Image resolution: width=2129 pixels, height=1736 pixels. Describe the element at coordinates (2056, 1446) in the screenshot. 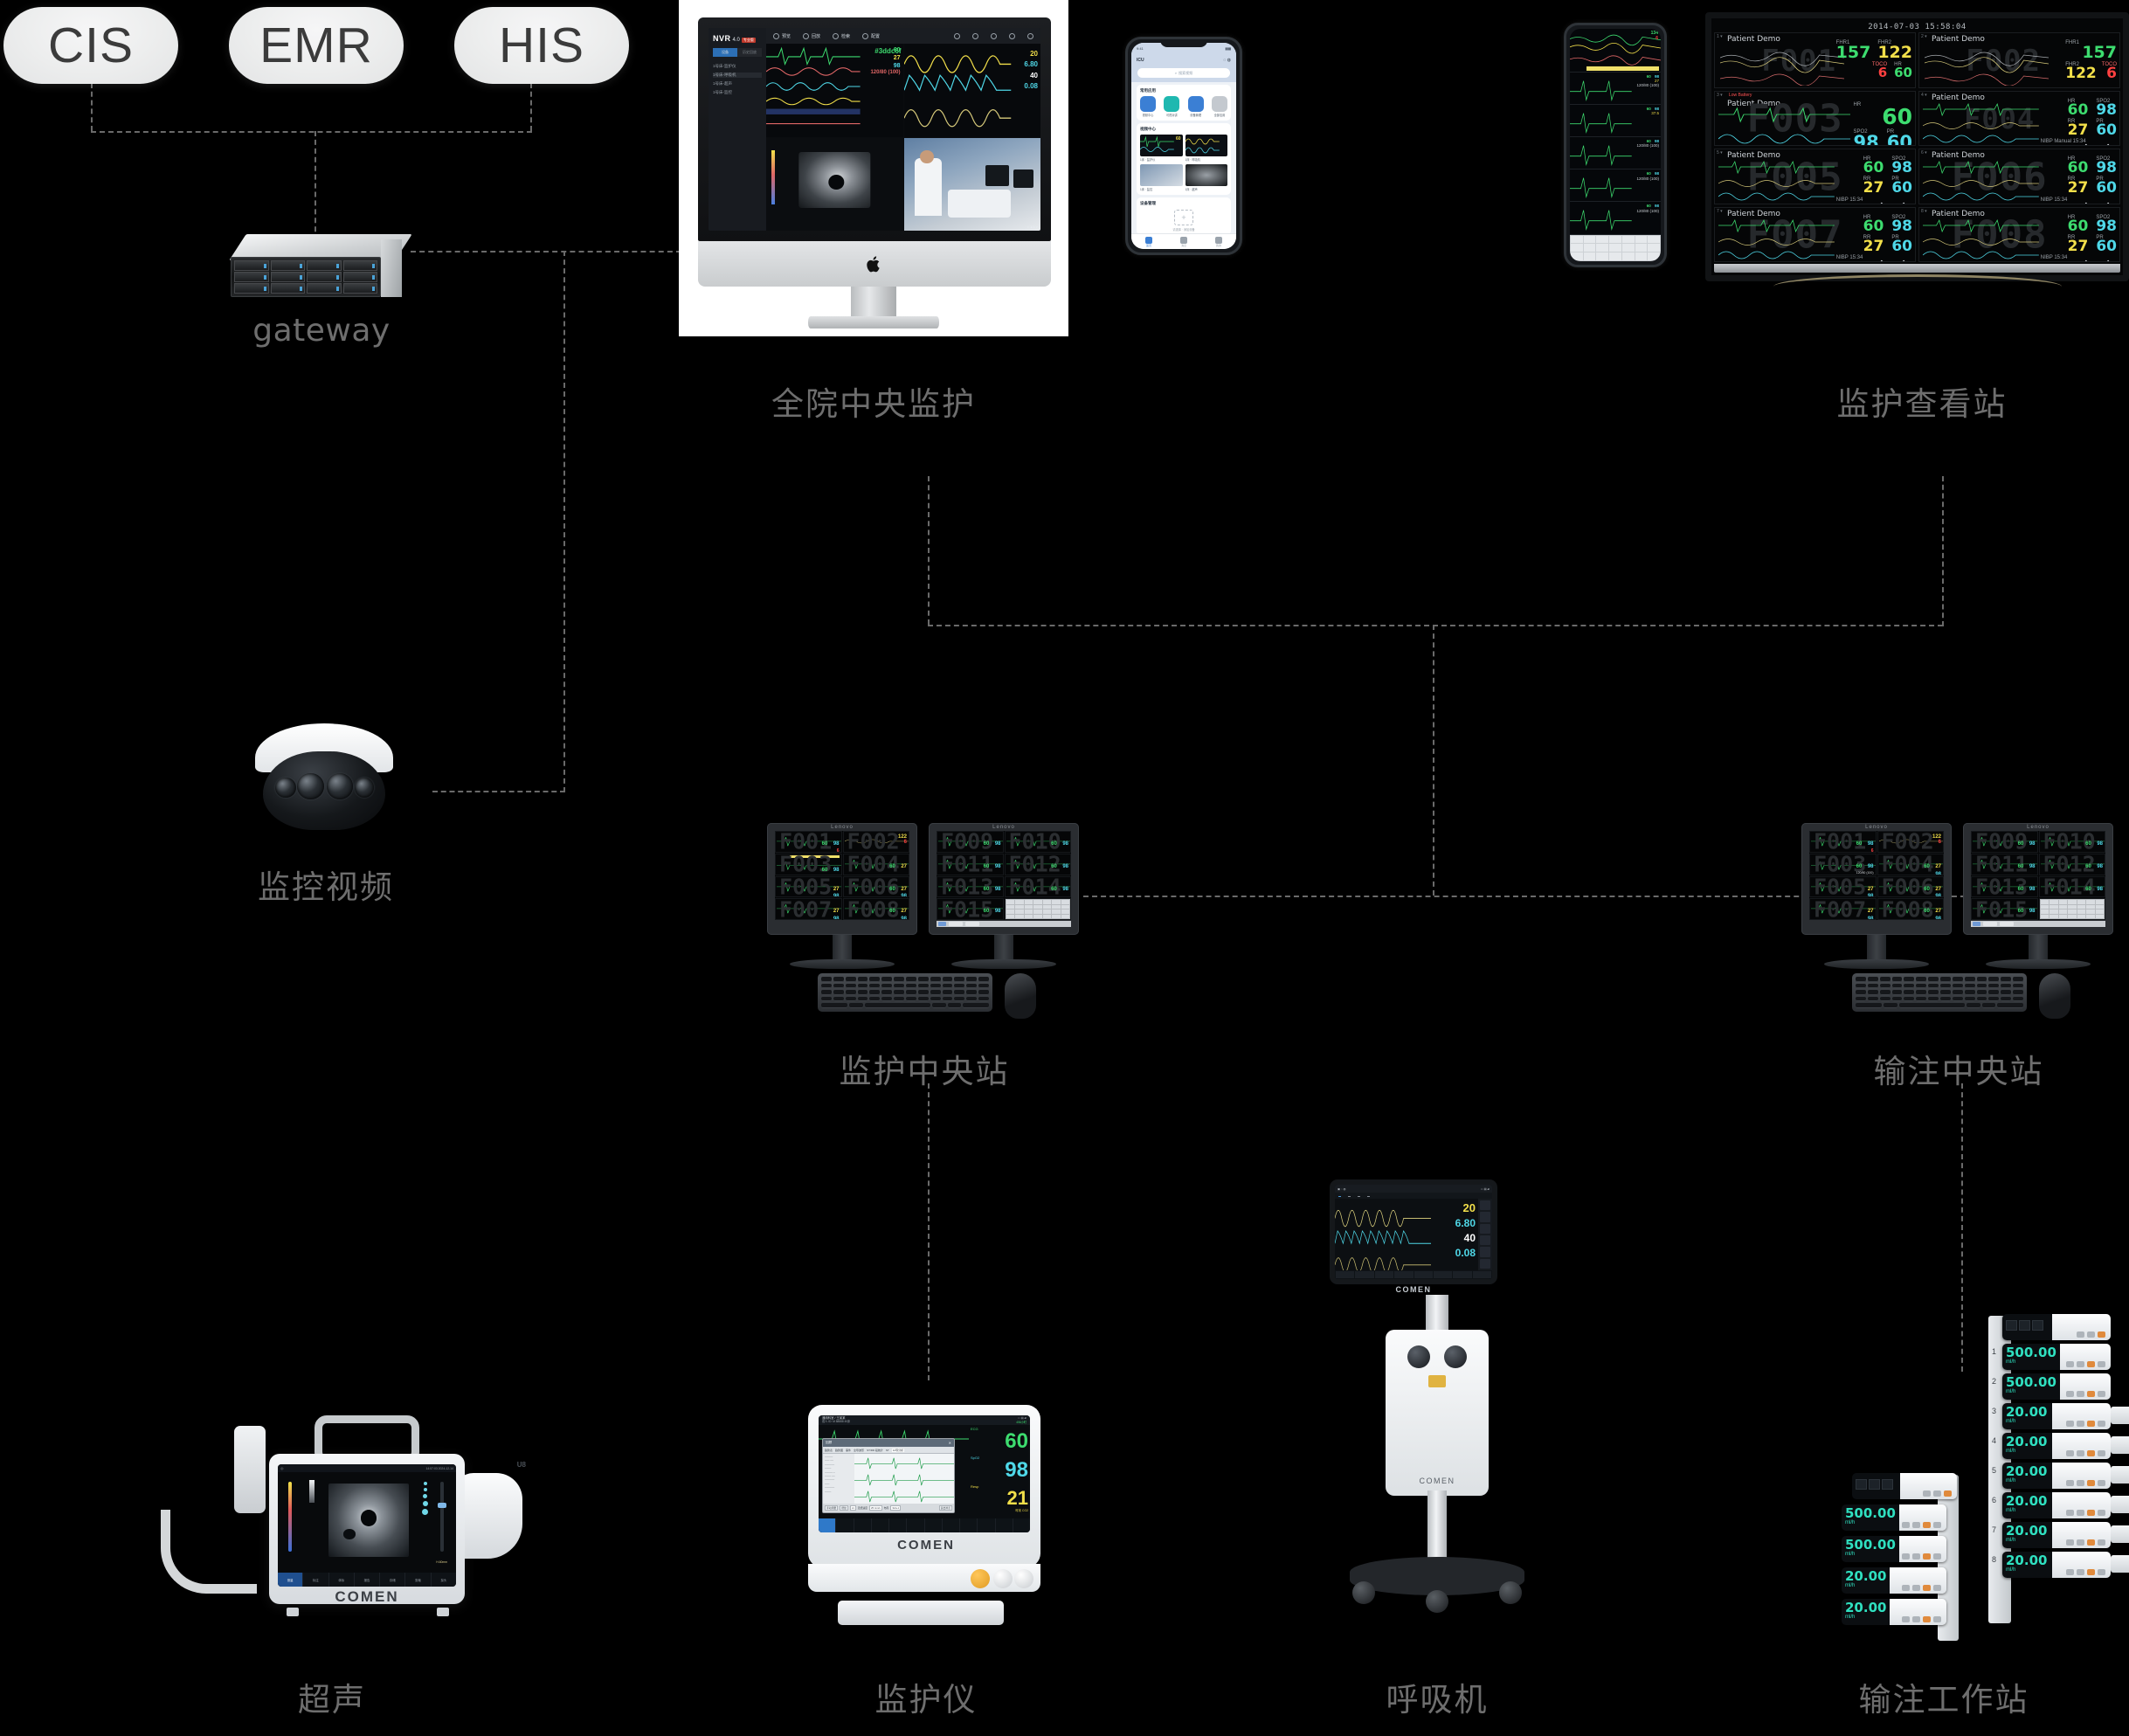

I see `infusion-pump-4: 20.00 ml/h` at that location.